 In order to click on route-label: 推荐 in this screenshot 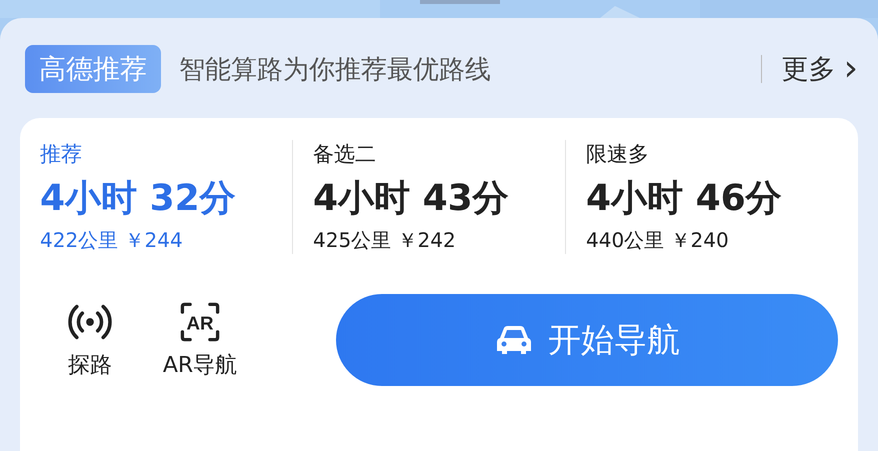, I will do `click(61, 154)`.